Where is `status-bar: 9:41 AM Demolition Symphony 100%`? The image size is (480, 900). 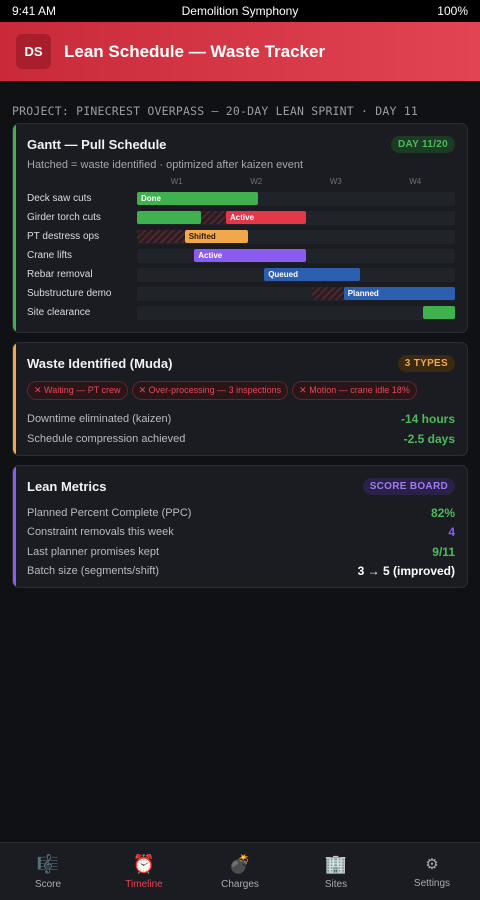
status-bar: 9:41 AM Demolition Symphony 100% is located at coordinates (240, 11).